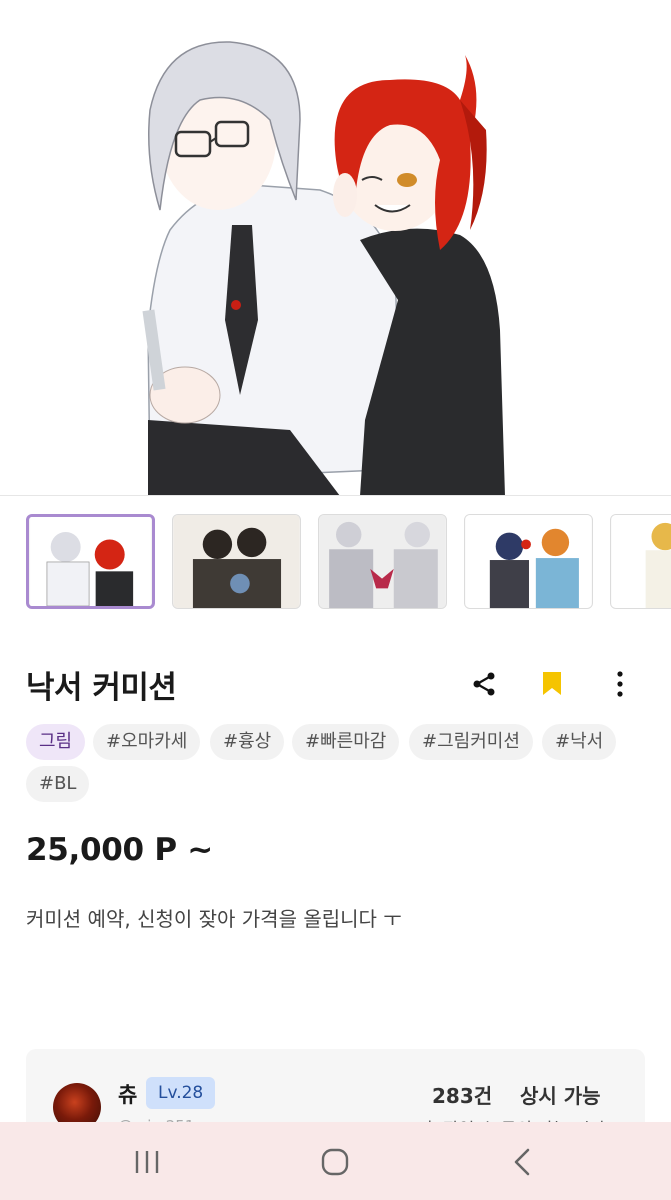  I want to click on product-description: 커미션 예약, 신청이 잦아 가격을 올립니다 ㅜ, so click(214, 919).